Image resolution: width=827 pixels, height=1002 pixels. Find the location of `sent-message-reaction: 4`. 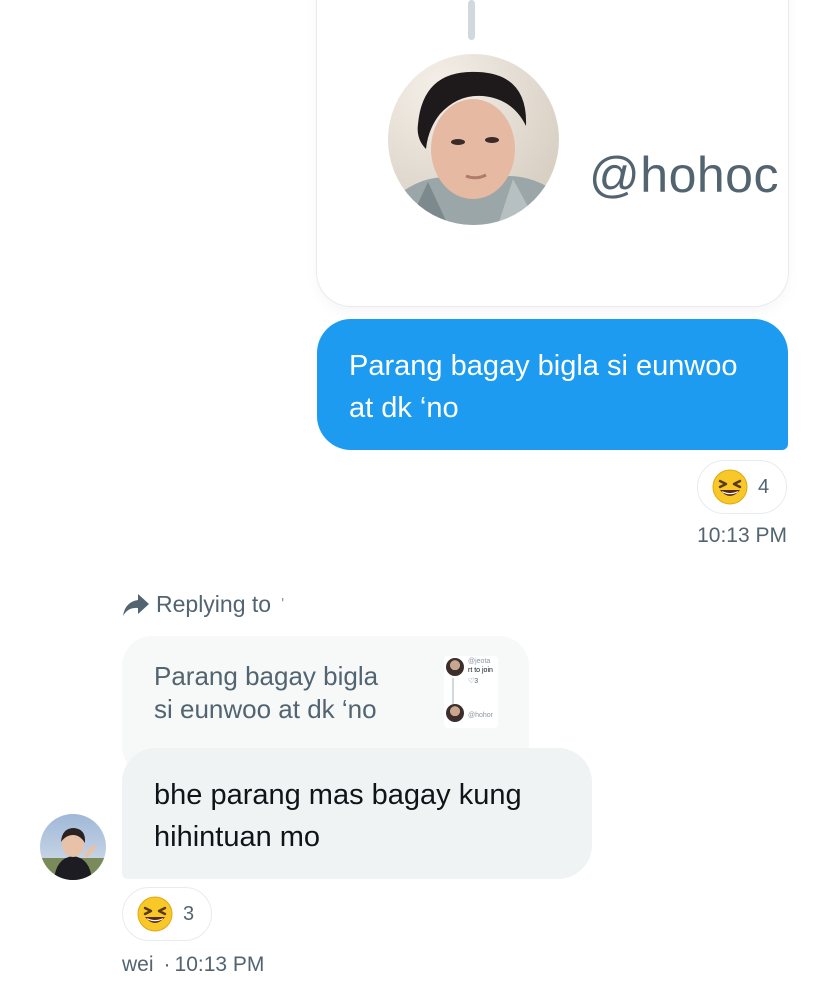

sent-message-reaction: 4 is located at coordinates (742, 487).